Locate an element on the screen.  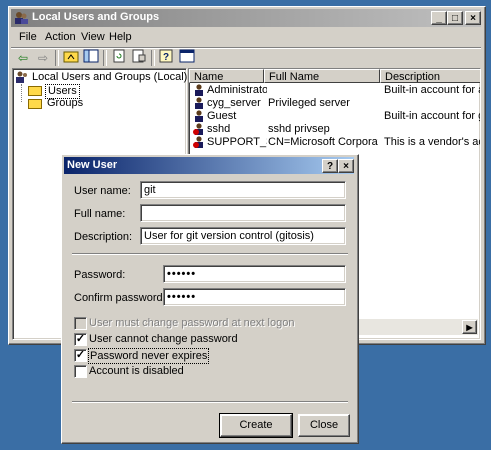
cell-name: cyg_server is located at coordinates (234, 103).